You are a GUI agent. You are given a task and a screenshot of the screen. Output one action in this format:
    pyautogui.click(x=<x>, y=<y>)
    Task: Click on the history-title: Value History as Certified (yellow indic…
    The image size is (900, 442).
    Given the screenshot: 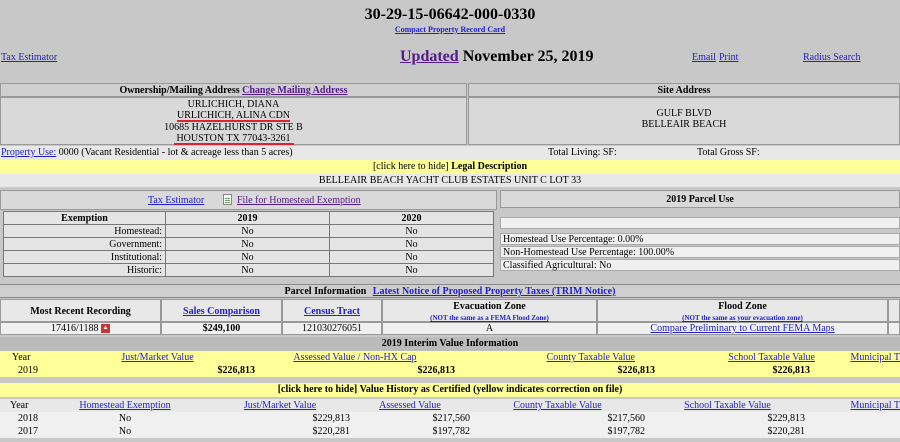 What is the action you would take?
    pyautogui.click(x=491, y=389)
    